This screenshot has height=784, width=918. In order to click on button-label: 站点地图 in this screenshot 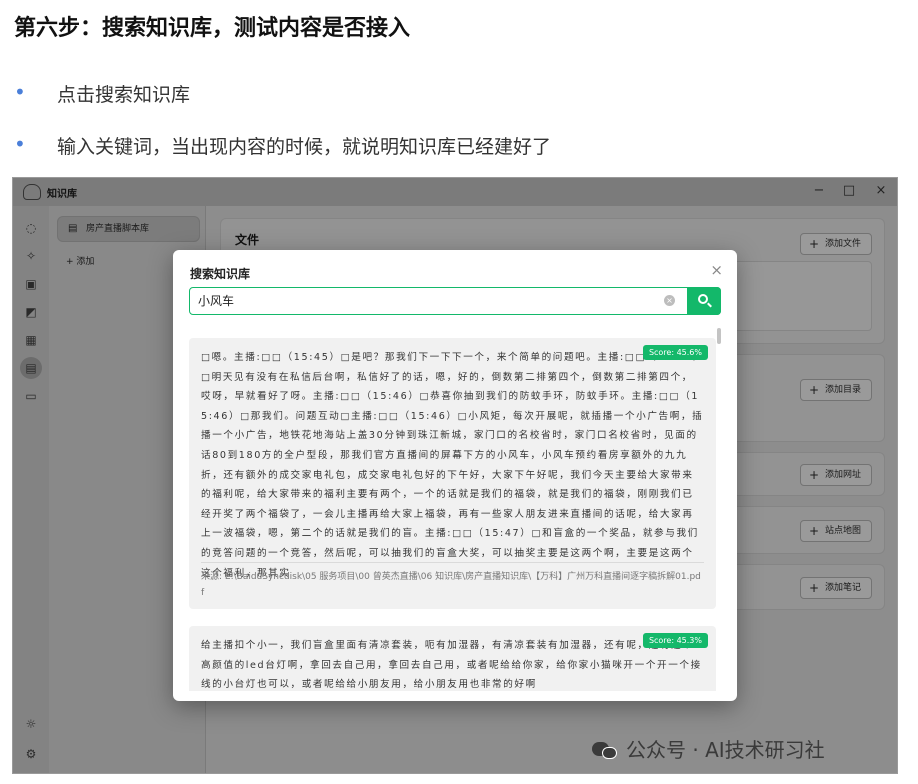, I will do `click(842, 531)`.